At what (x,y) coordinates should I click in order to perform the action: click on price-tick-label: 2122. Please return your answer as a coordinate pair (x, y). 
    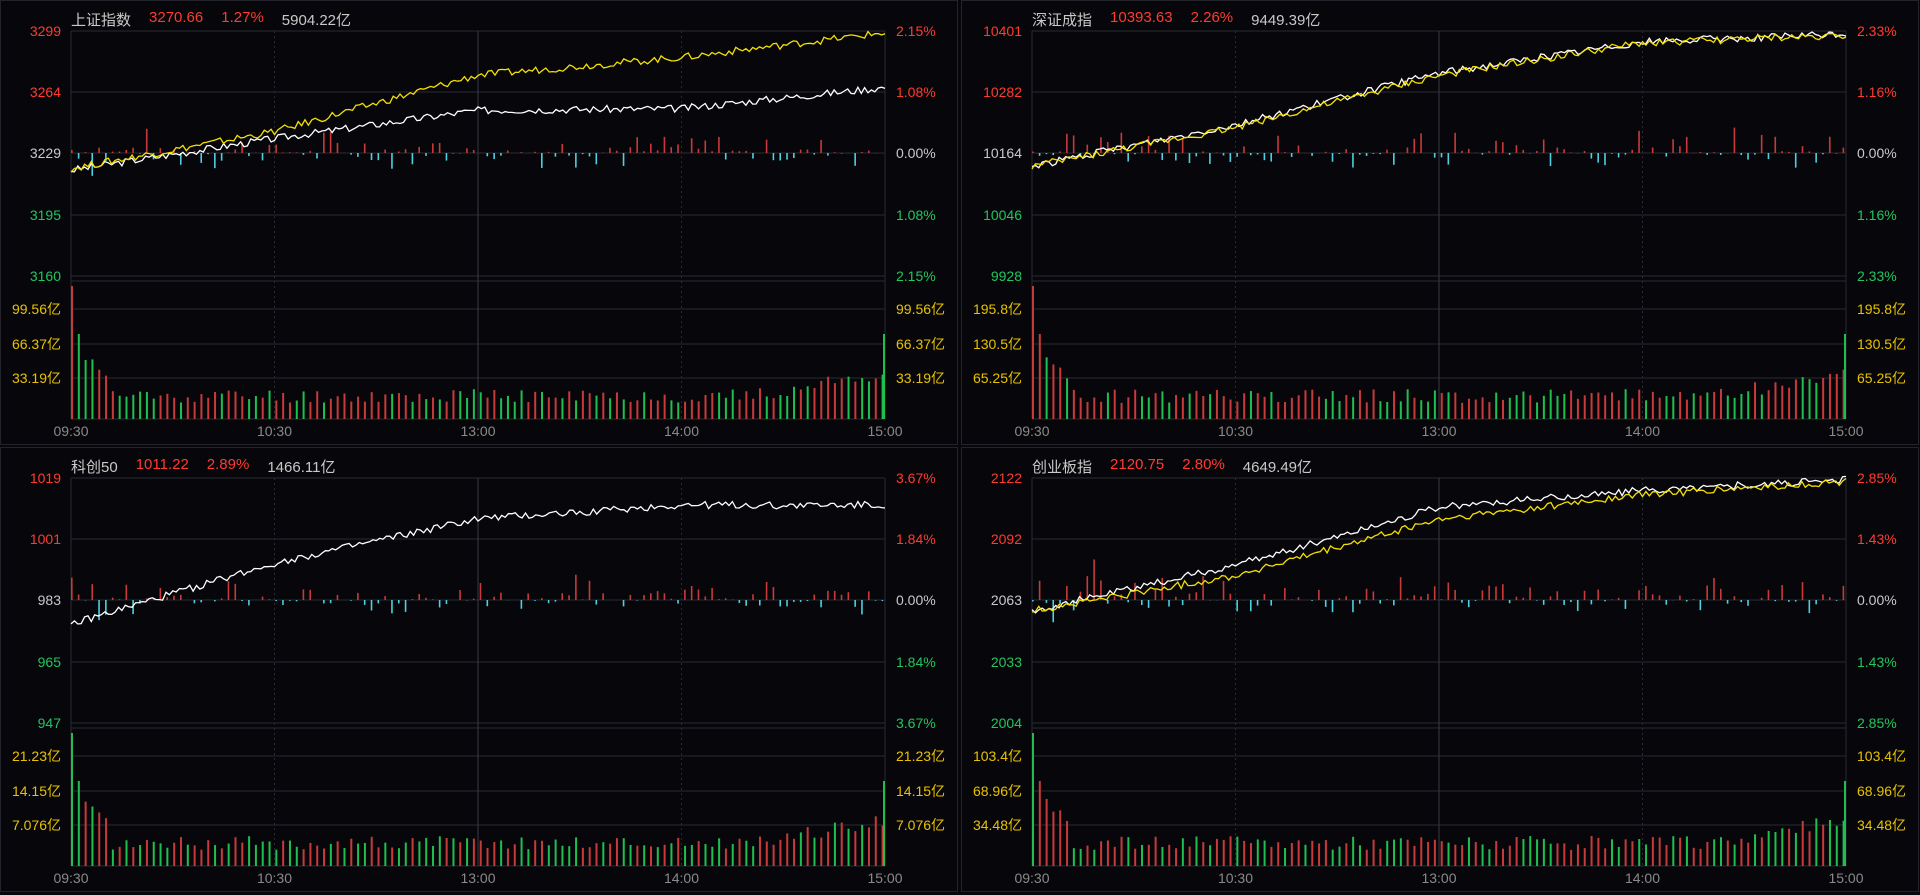
    Looking at the image, I should click on (1006, 478).